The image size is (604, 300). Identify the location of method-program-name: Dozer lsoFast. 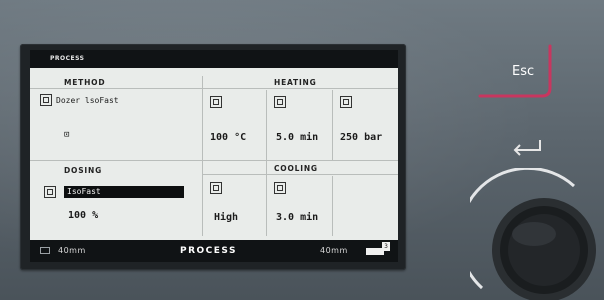
(87, 100).